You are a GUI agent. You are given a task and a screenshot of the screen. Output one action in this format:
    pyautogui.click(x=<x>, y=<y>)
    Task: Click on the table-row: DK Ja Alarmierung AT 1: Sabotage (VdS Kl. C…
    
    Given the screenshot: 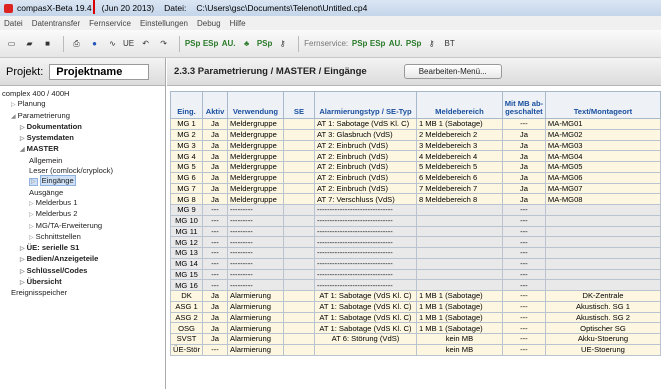 What is the action you would take?
    pyautogui.click(x=415, y=296)
    